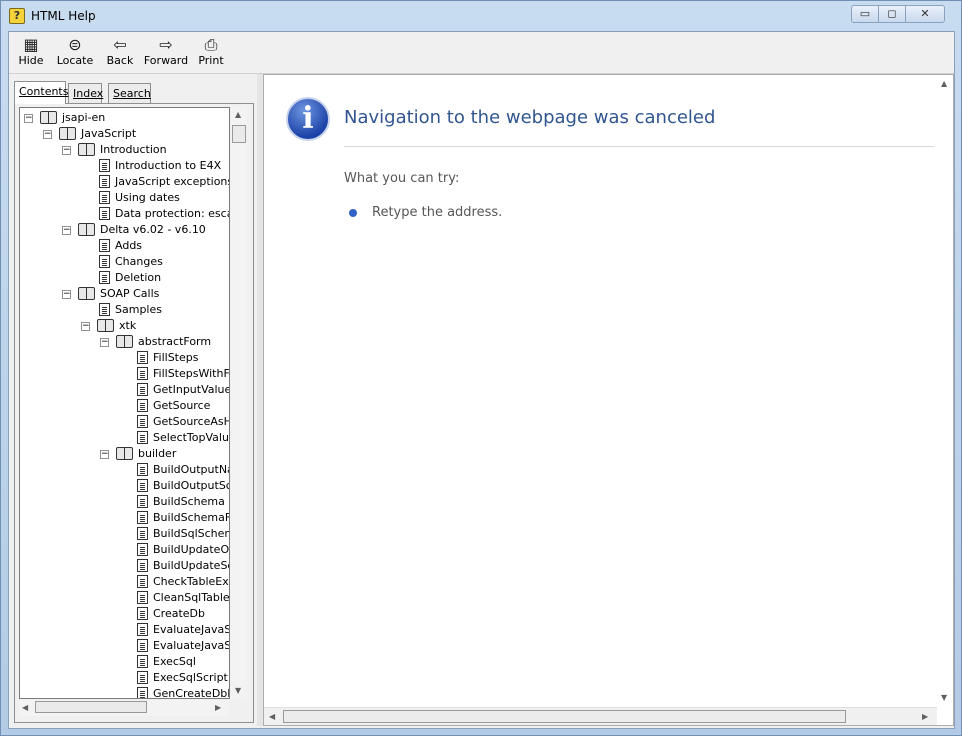  Describe the element at coordinates (166, 60) in the screenshot. I see `forward-label: Forward` at that location.